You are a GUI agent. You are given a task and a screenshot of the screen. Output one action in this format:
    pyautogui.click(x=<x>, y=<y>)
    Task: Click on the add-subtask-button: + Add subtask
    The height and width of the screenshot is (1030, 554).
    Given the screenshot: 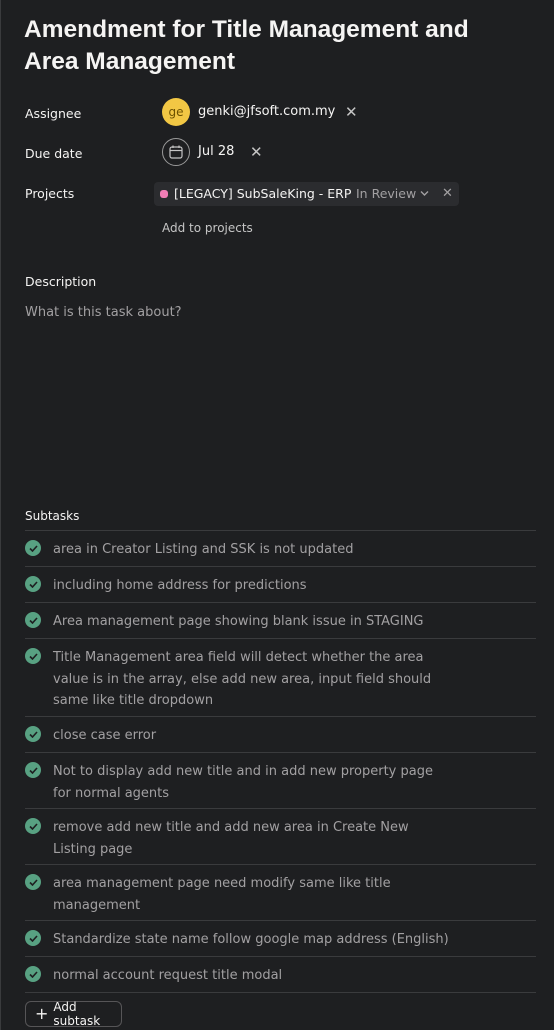 What is the action you would take?
    pyautogui.click(x=73, y=1014)
    